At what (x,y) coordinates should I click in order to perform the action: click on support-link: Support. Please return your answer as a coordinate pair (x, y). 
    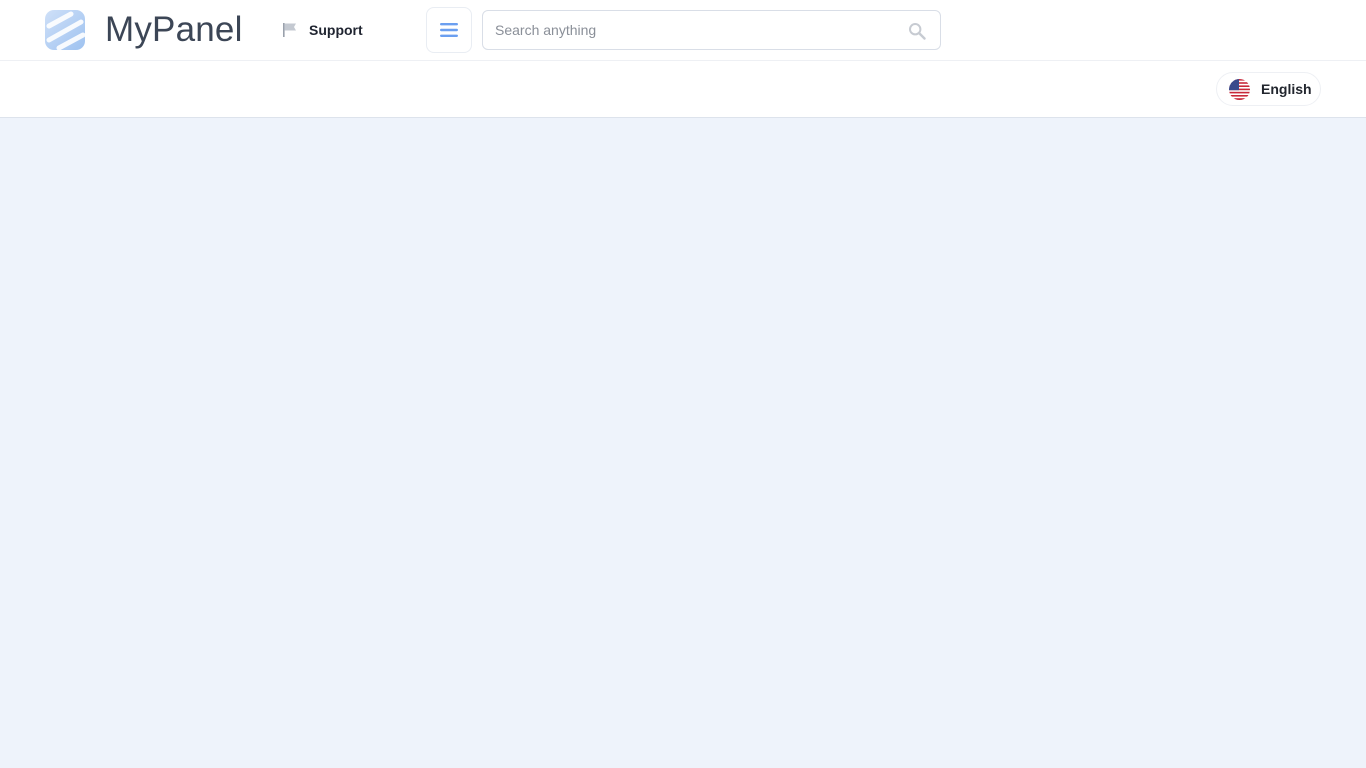
    Looking at the image, I should click on (322, 30).